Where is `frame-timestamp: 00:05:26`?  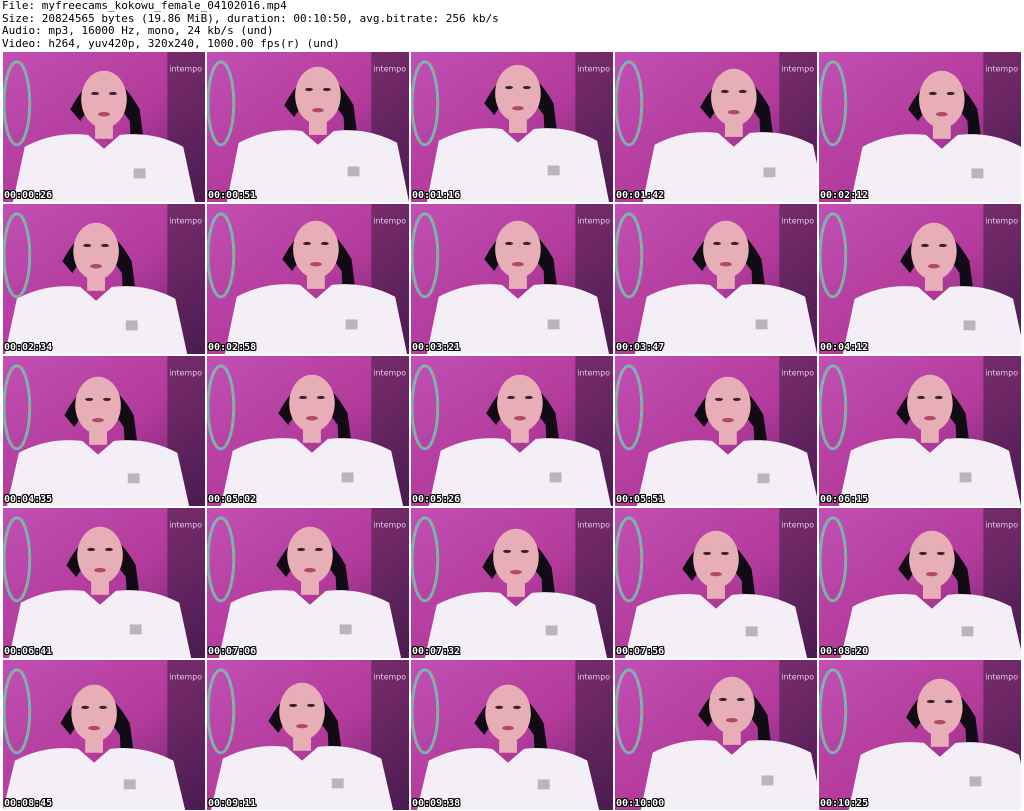
frame-timestamp: 00:05:26 is located at coordinates (436, 499).